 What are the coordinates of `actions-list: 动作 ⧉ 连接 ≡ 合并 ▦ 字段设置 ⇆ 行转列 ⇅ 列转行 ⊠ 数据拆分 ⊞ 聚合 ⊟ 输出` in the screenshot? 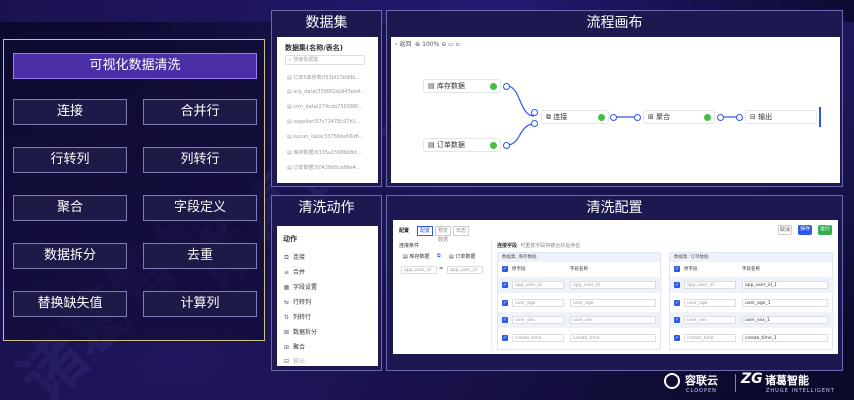 It's located at (327, 296).